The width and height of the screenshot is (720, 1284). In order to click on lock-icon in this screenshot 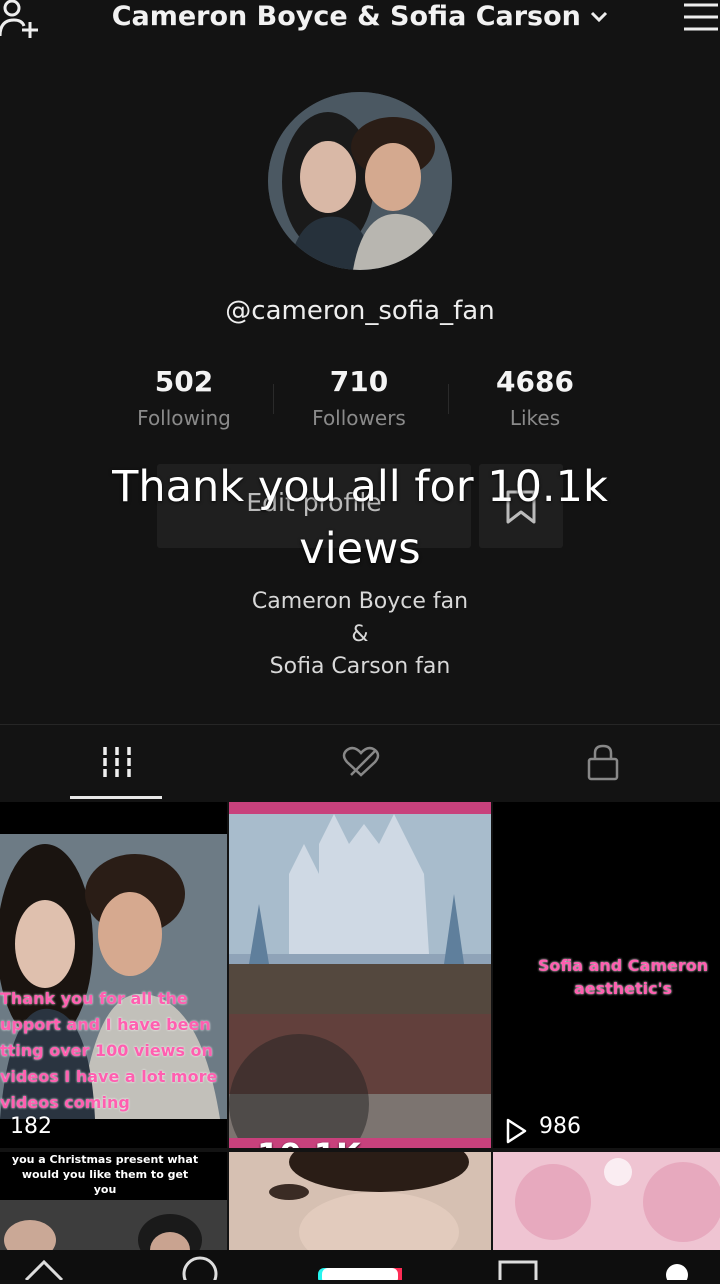, I will do `click(603, 764)`.